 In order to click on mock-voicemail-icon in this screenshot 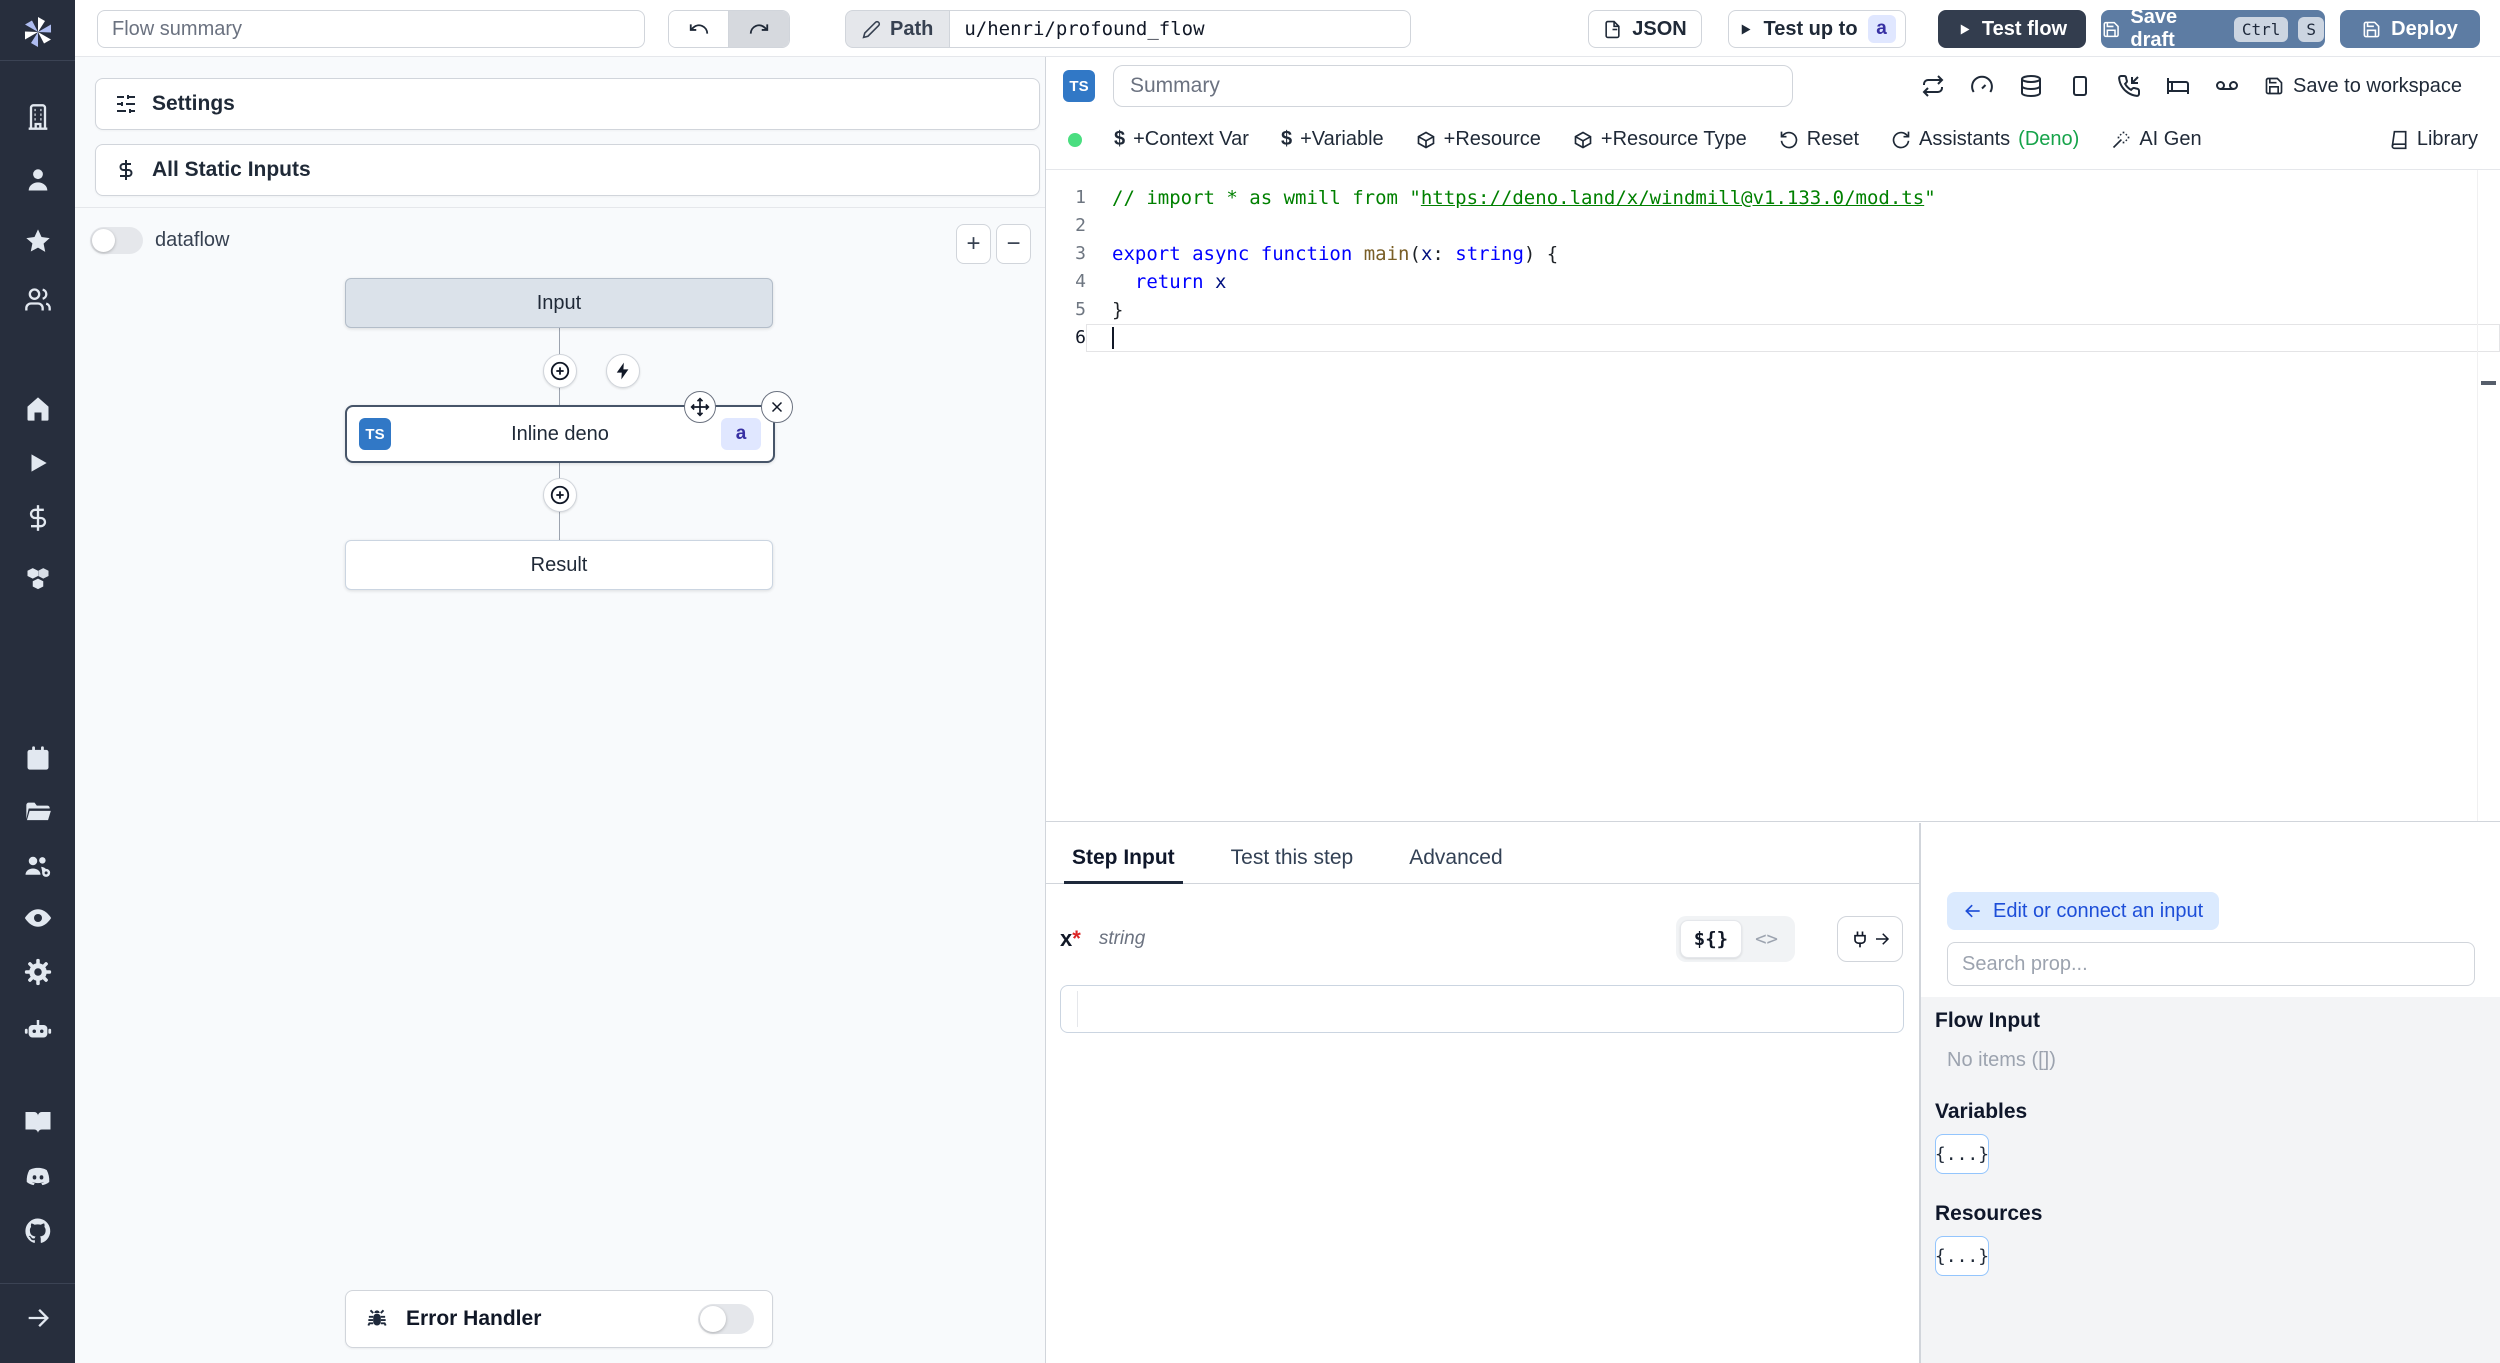, I will do `click(2227, 86)`.